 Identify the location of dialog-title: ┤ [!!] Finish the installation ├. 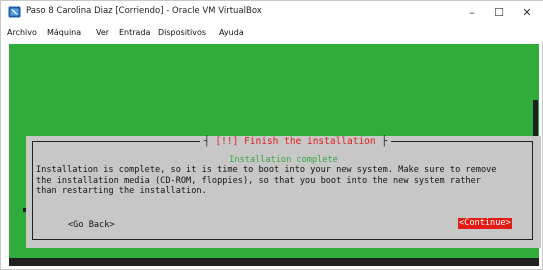
(296, 141).